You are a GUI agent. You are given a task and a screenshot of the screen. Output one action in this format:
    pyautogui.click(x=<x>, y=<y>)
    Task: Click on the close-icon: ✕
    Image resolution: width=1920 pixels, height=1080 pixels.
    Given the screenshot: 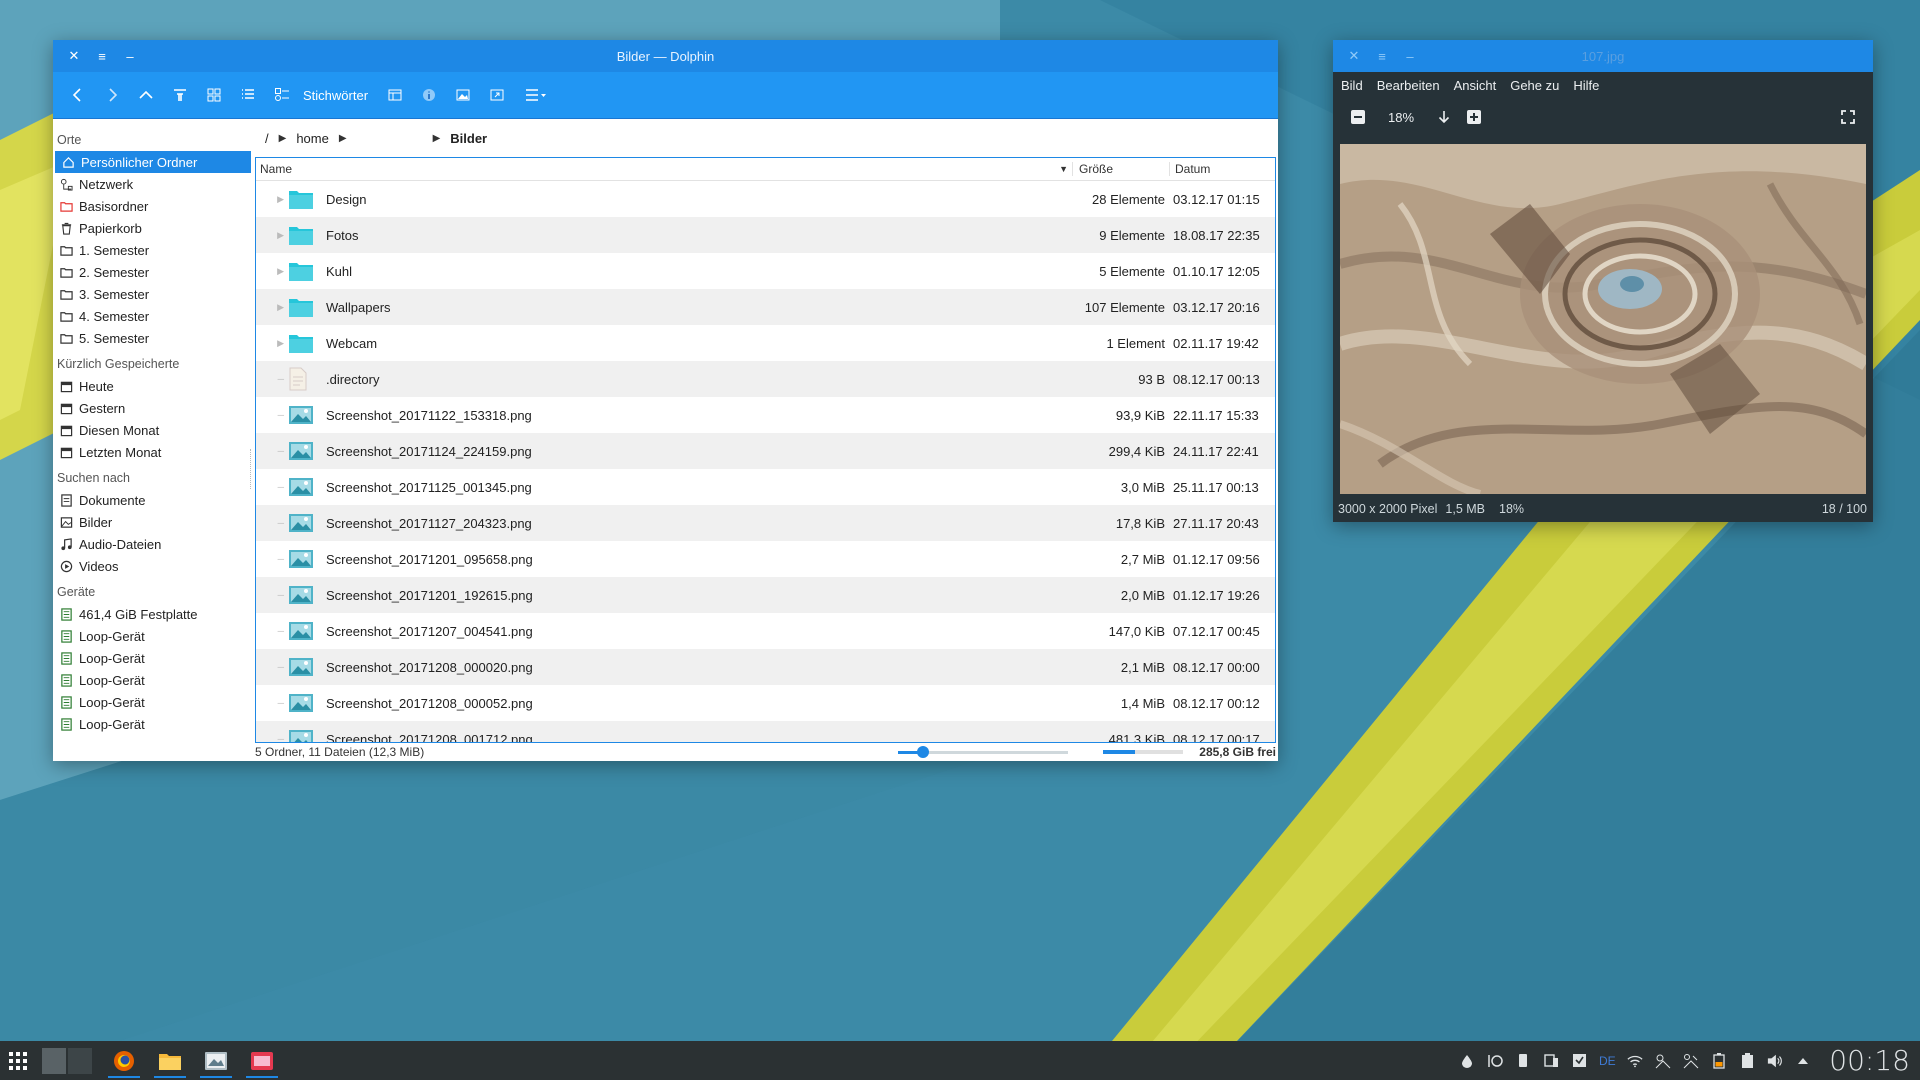 What is the action you would take?
    pyautogui.click(x=74, y=56)
    